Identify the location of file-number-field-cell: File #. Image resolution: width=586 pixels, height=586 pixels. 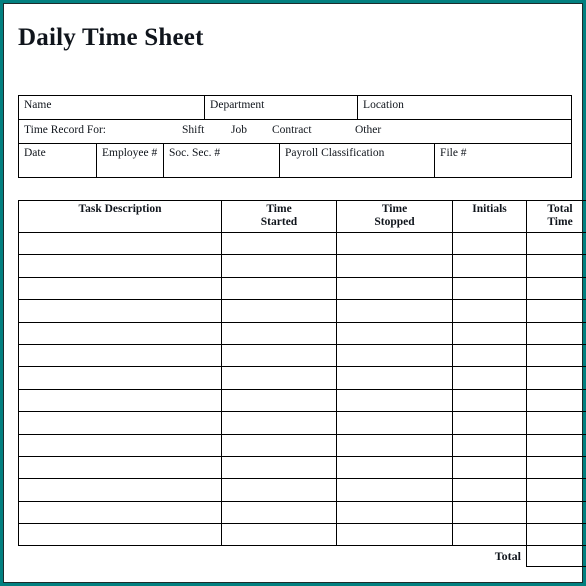
(503, 160).